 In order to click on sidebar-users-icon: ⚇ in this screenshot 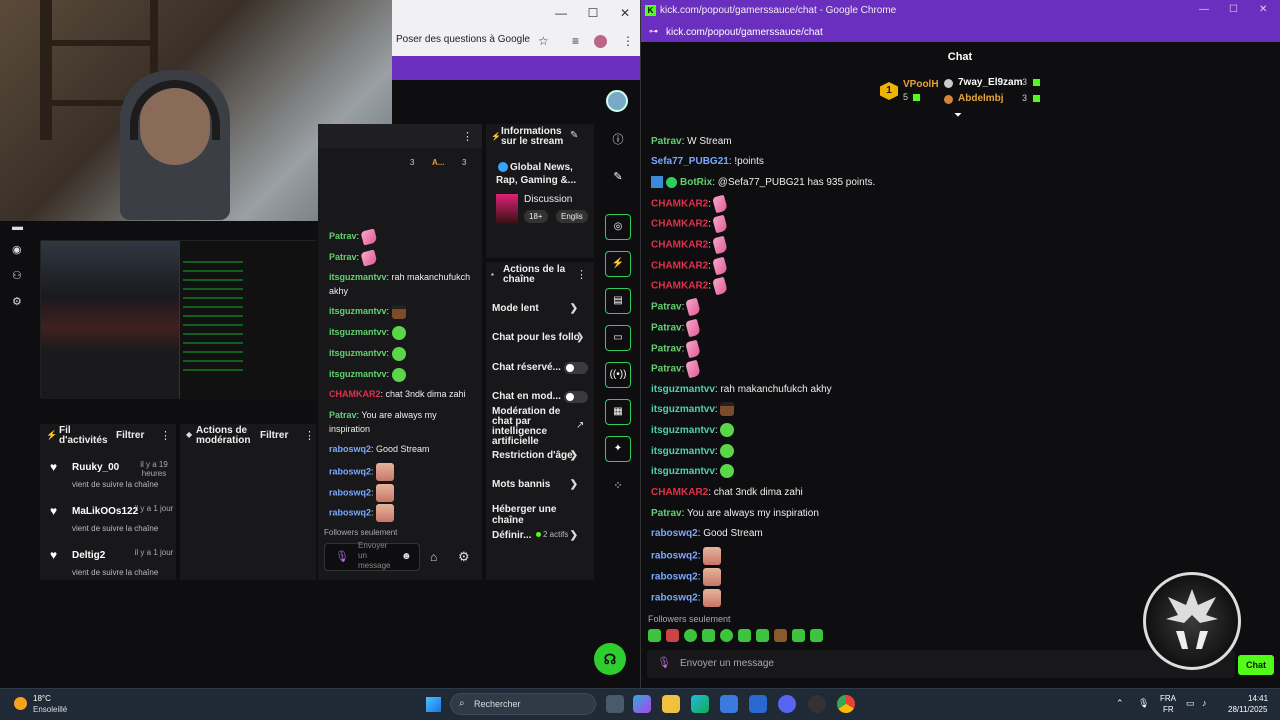, I will do `click(17, 275)`.